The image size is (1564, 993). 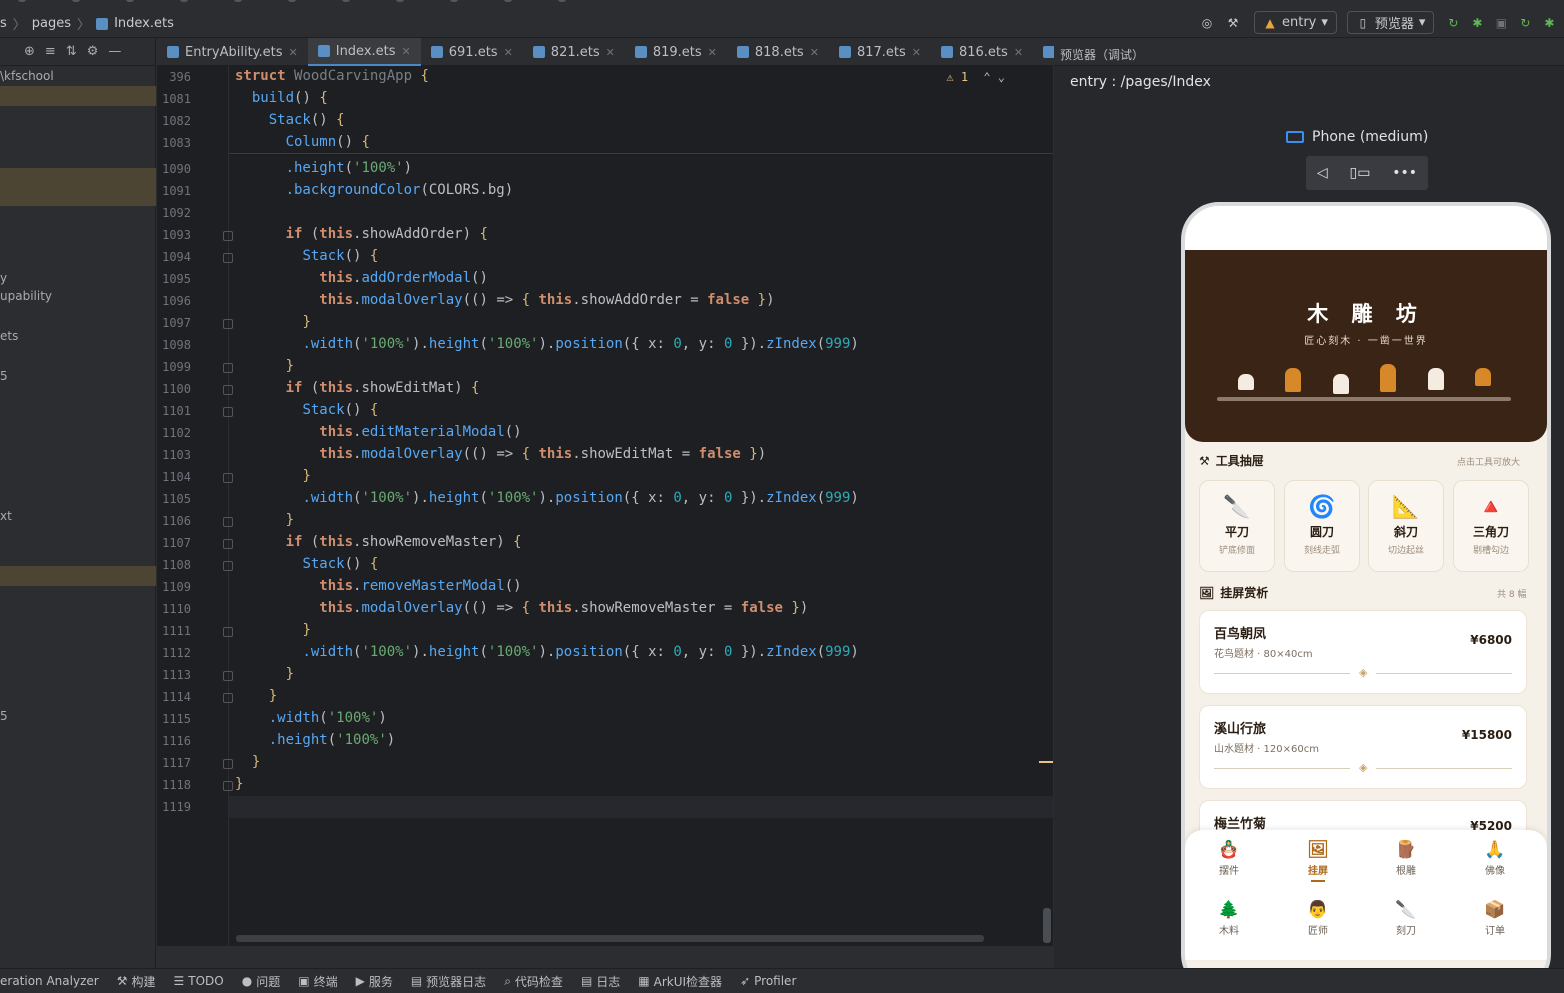 What do you see at coordinates (676, 52) in the screenshot?
I see `tab-819: 819.ets ✕` at bounding box center [676, 52].